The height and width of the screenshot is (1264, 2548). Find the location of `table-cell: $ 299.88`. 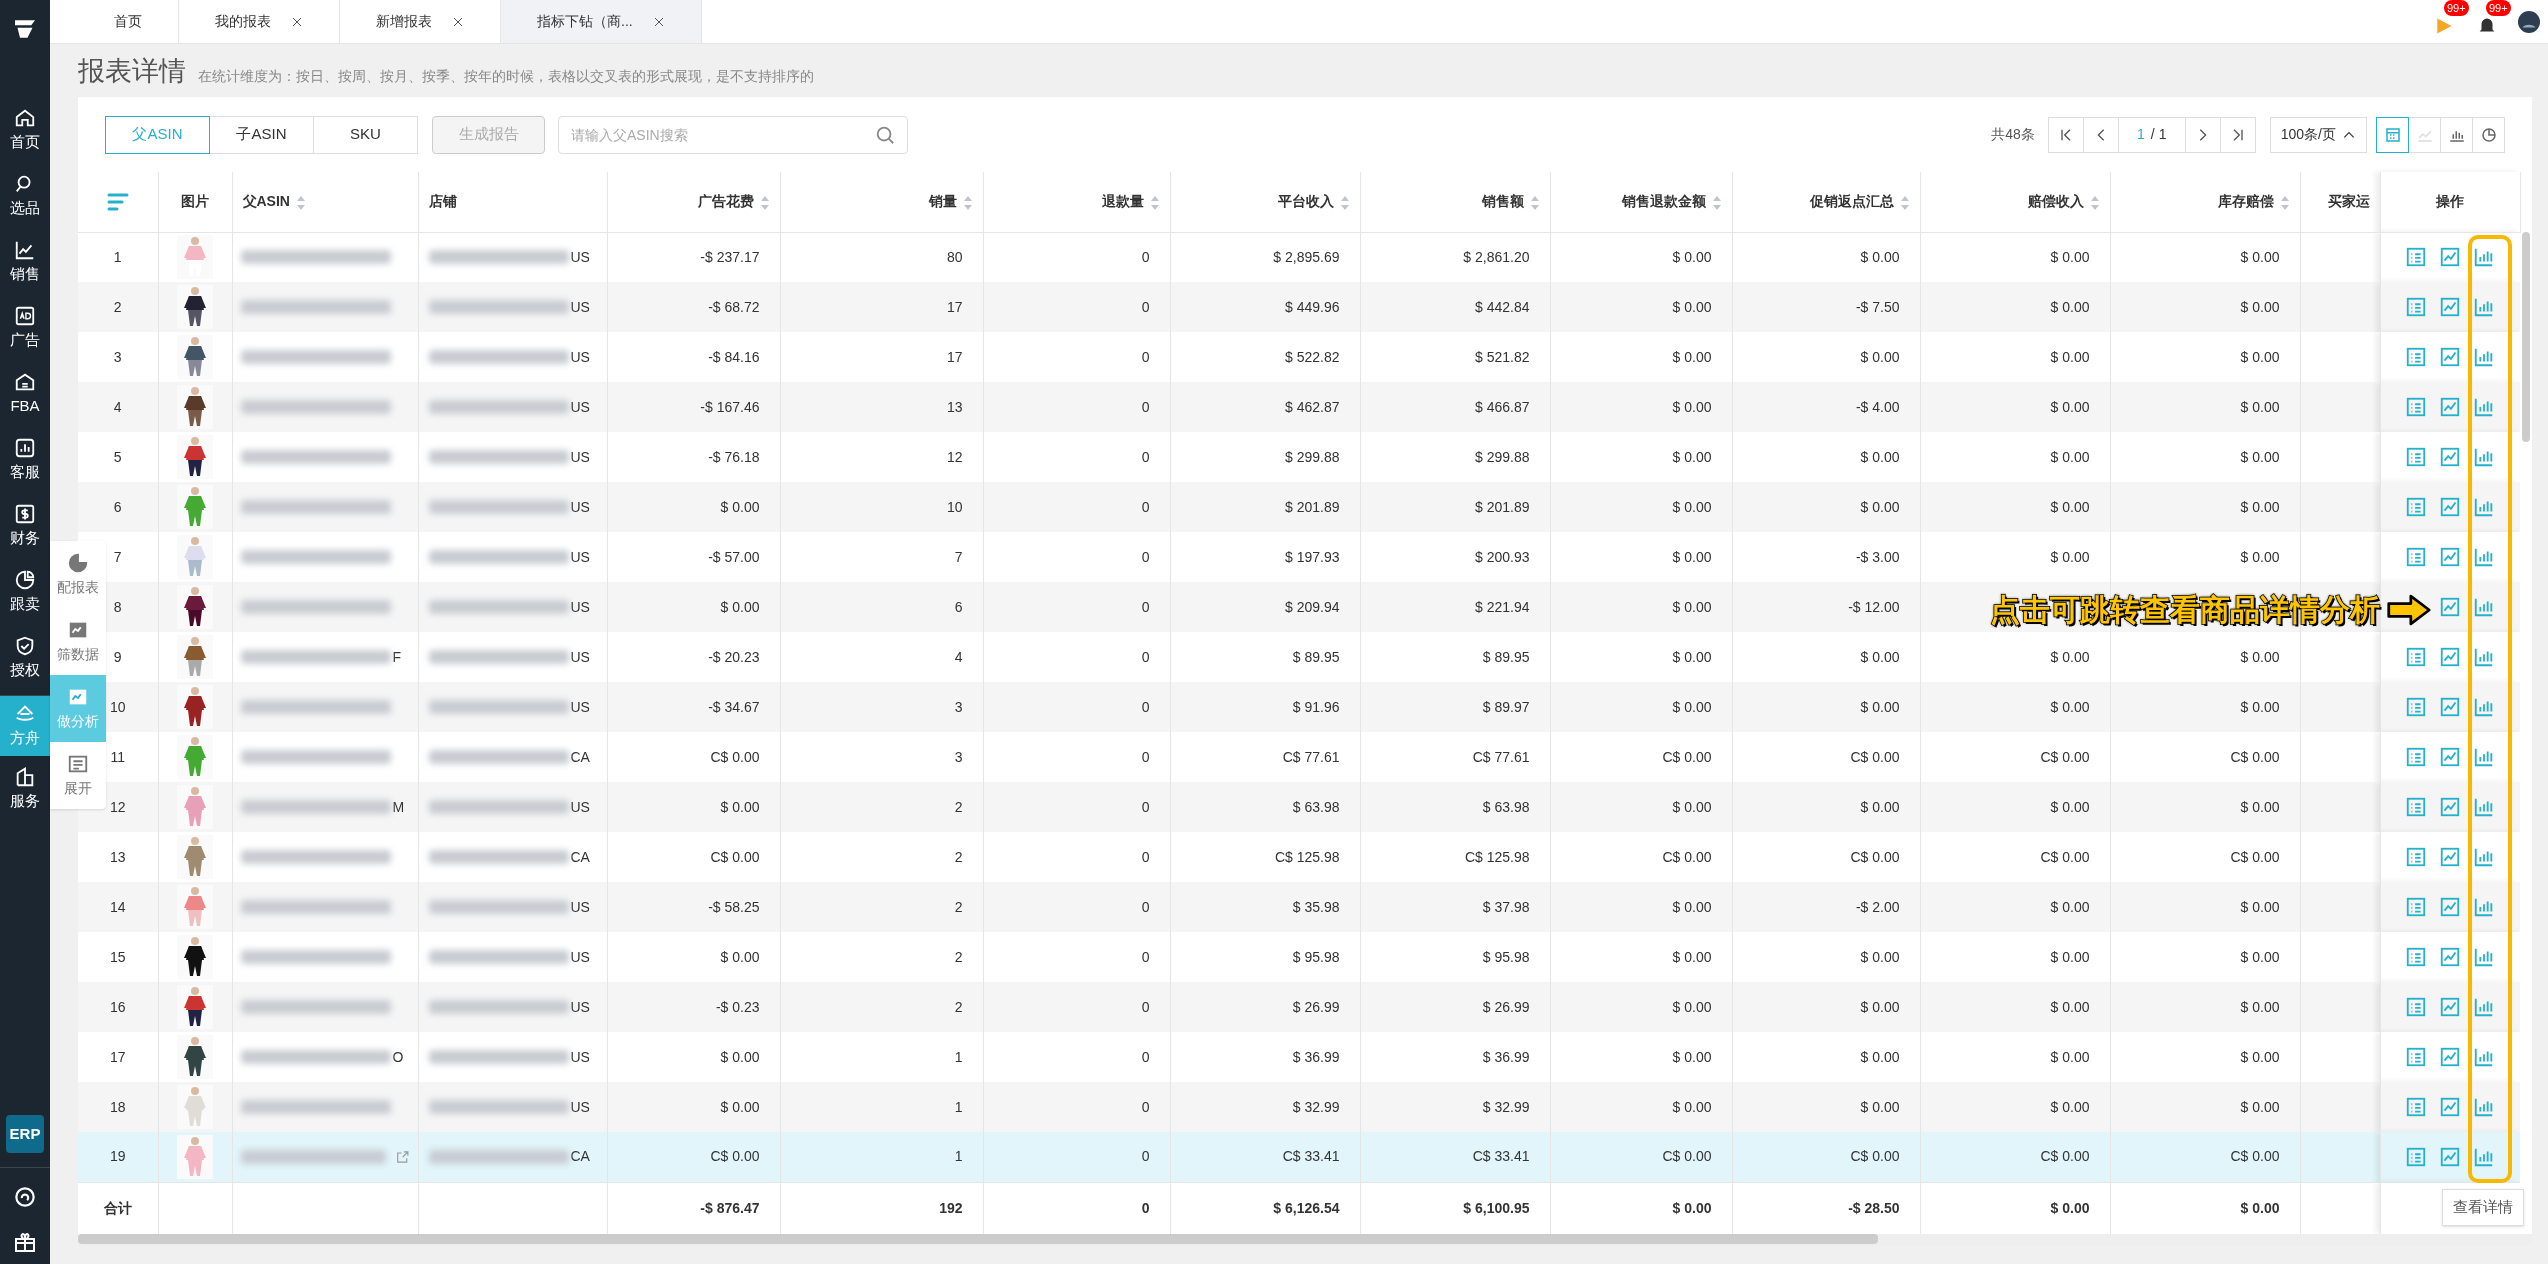

table-cell: $ 299.88 is located at coordinates (1502, 456).